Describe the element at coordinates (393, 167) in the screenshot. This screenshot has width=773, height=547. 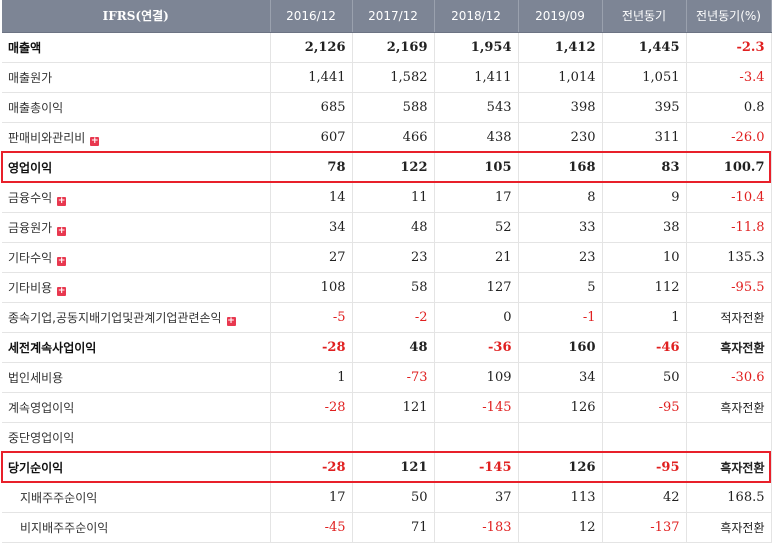
I see `cell-value: 122` at that location.